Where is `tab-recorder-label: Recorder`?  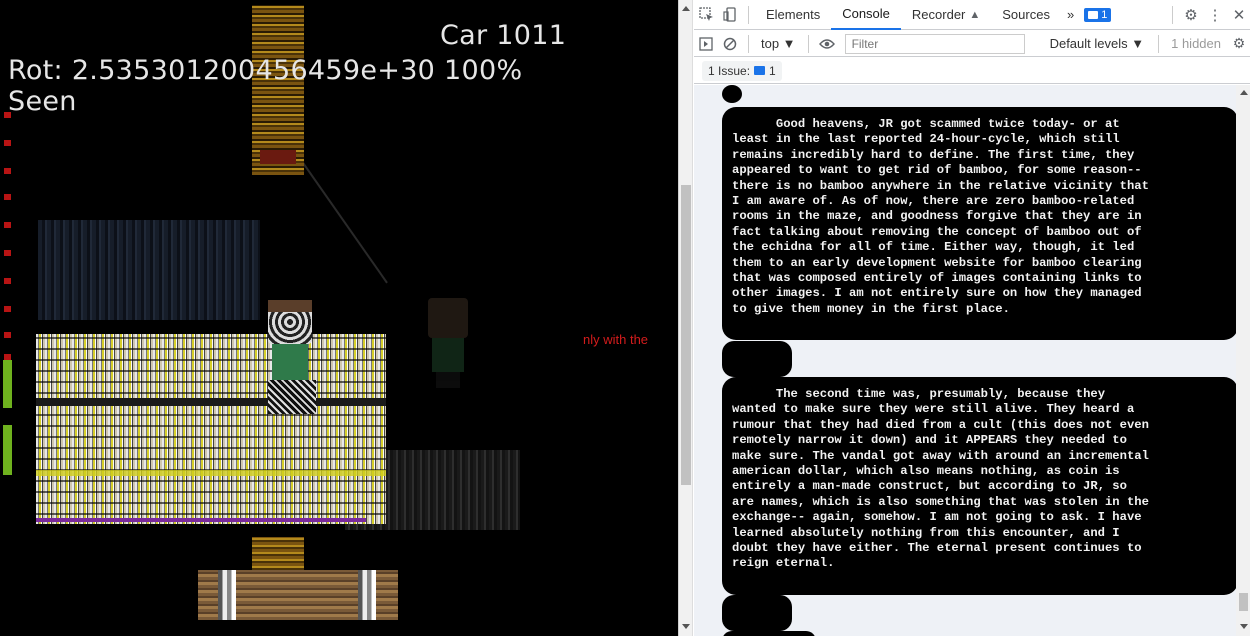 tab-recorder-label: Recorder is located at coordinates (938, 14).